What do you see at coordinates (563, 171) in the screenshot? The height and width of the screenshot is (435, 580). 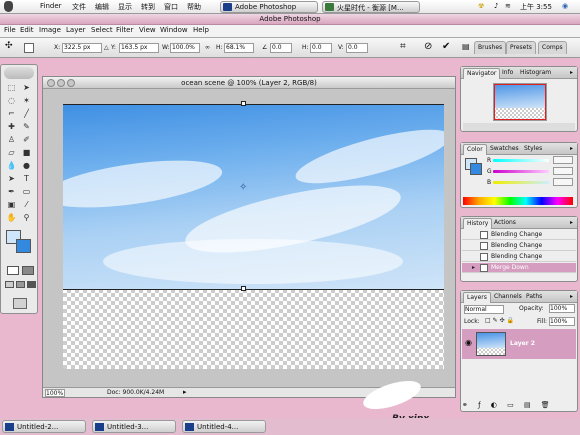 I see `g-value` at bounding box center [563, 171].